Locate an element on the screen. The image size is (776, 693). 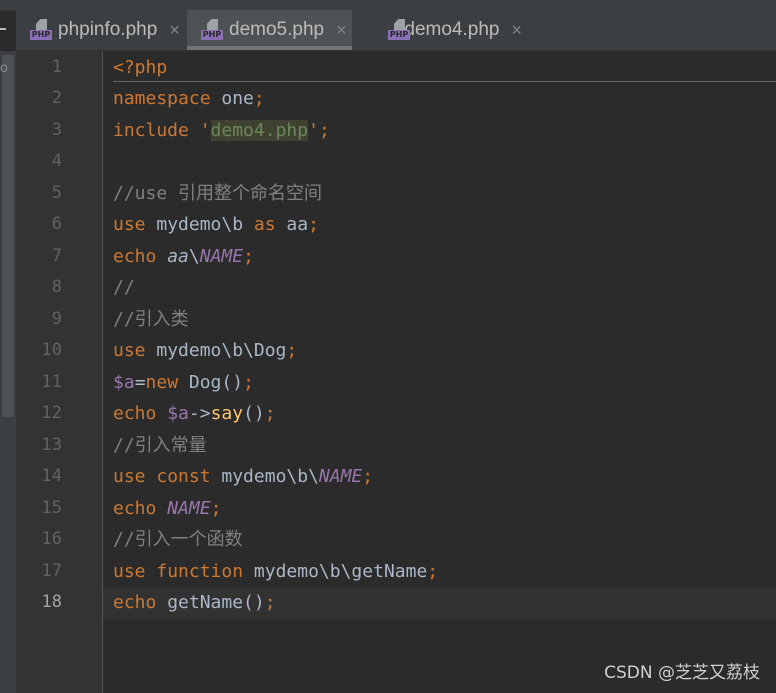
code-line: //引入类 is located at coordinates (439, 320).